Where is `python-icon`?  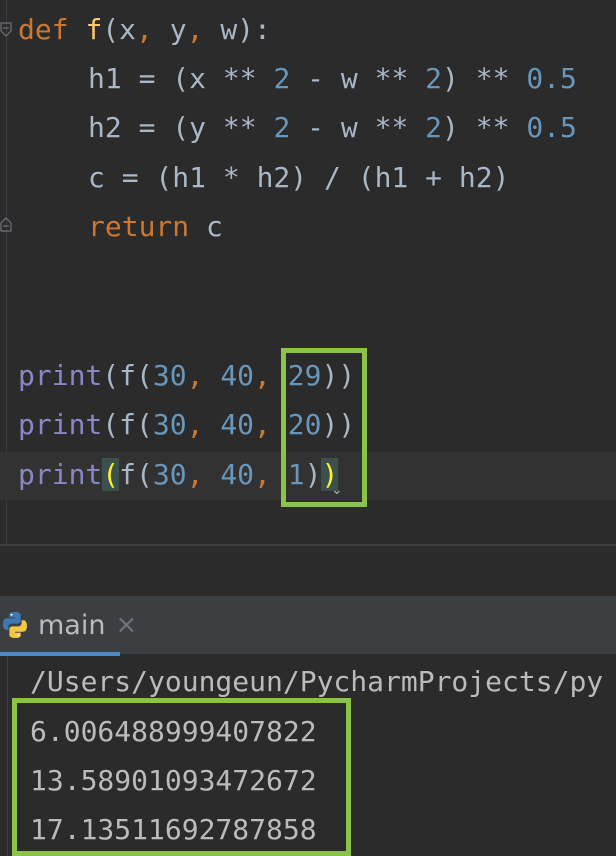
python-icon is located at coordinates (15, 625).